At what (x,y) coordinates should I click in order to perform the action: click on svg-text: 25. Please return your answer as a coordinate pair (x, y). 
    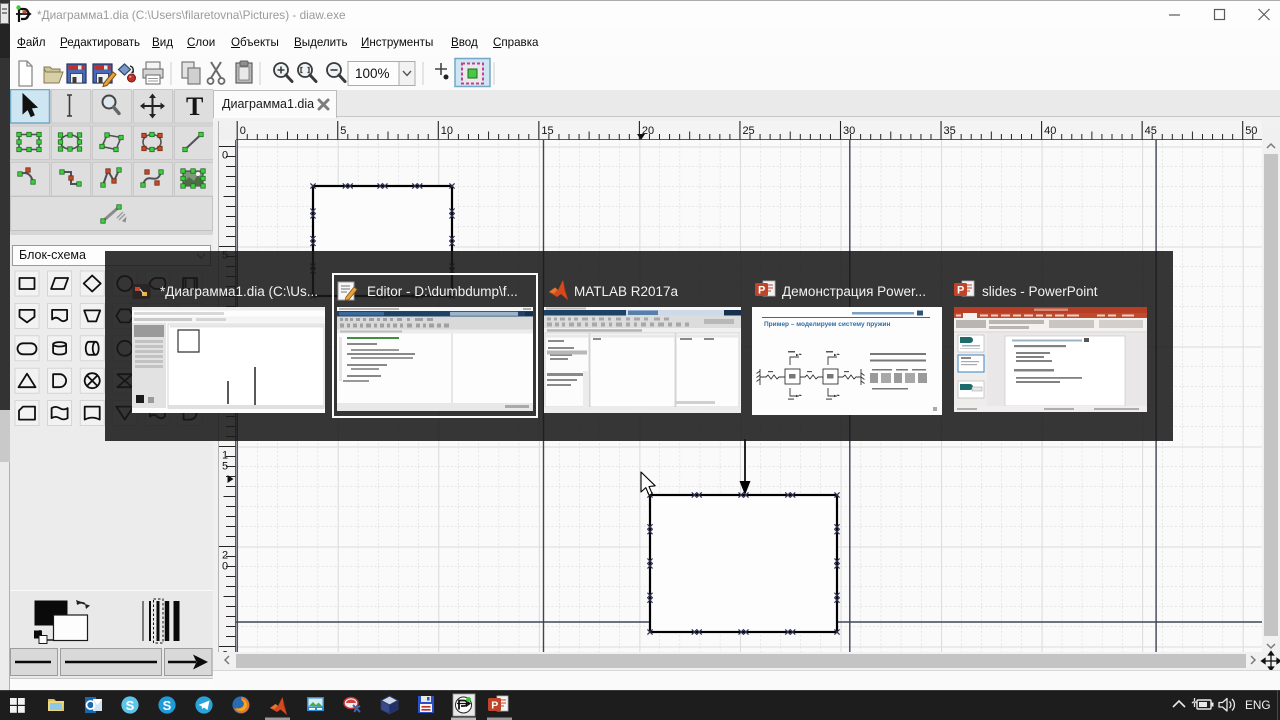
    Looking at the image, I should click on (748, 131).